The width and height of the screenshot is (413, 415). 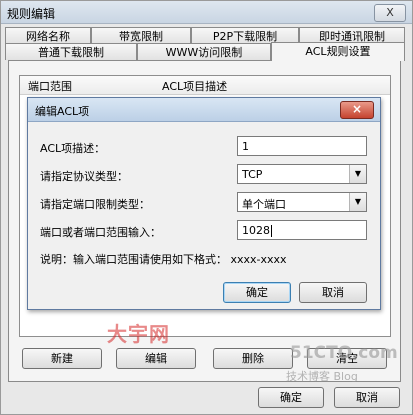 What do you see at coordinates (291, 397) in the screenshot?
I see `ok-button: 确定` at bounding box center [291, 397].